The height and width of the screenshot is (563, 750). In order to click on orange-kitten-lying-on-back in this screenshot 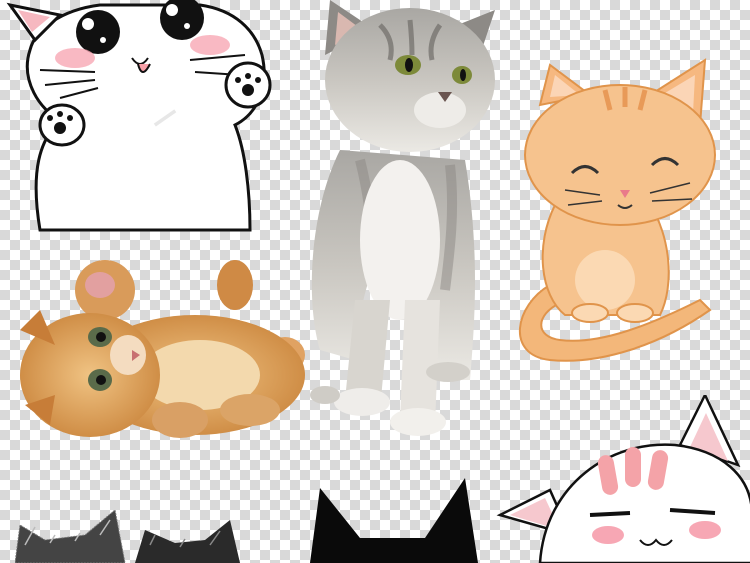, I will do `click(162, 349)`.